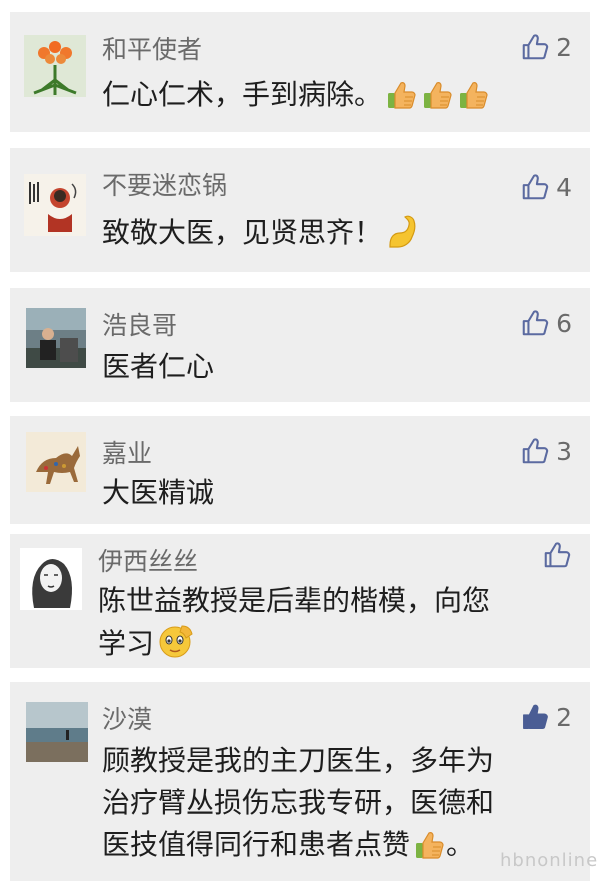  I want to click on like-button: 4, so click(546, 187).